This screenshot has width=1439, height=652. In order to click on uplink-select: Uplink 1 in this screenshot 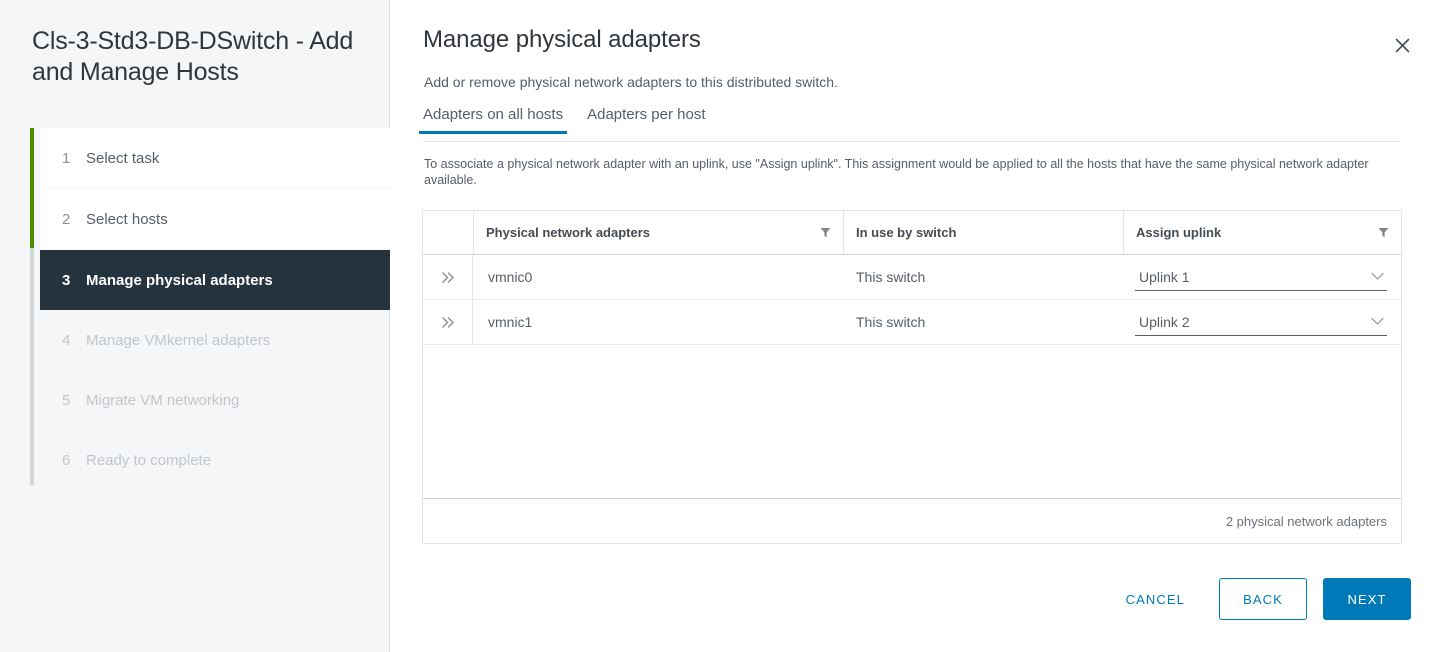, I will do `click(1261, 277)`.